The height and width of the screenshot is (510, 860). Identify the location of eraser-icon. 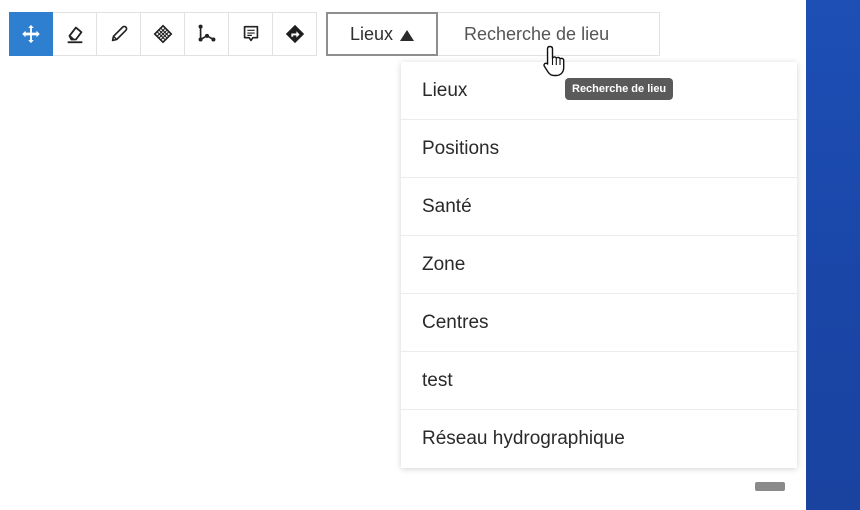
(74, 35).